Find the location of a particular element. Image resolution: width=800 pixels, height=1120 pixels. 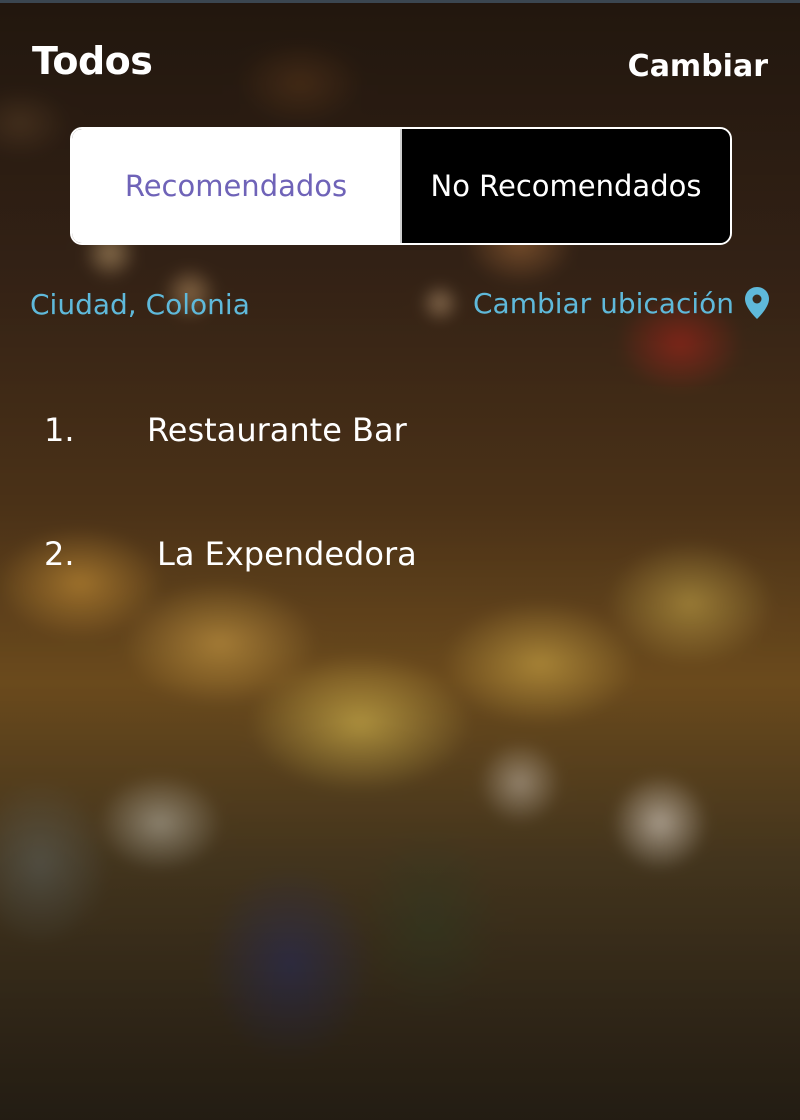

list-item-name: Restaurante Bar is located at coordinates (277, 430).